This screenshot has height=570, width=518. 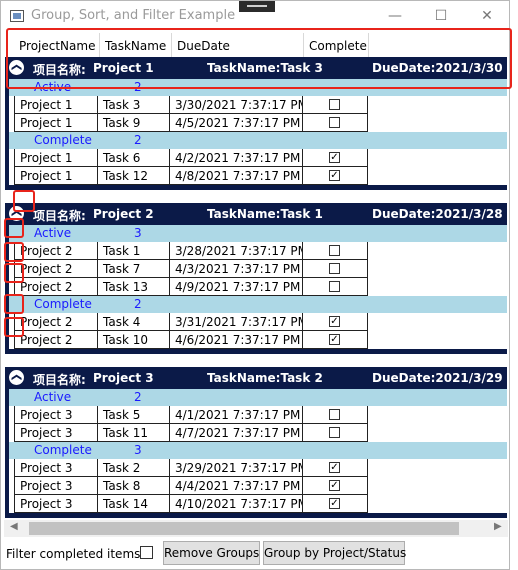 What do you see at coordinates (53, 87) in the screenshot?
I see `subgroup-status: Active` at bounding box center [53, 87].